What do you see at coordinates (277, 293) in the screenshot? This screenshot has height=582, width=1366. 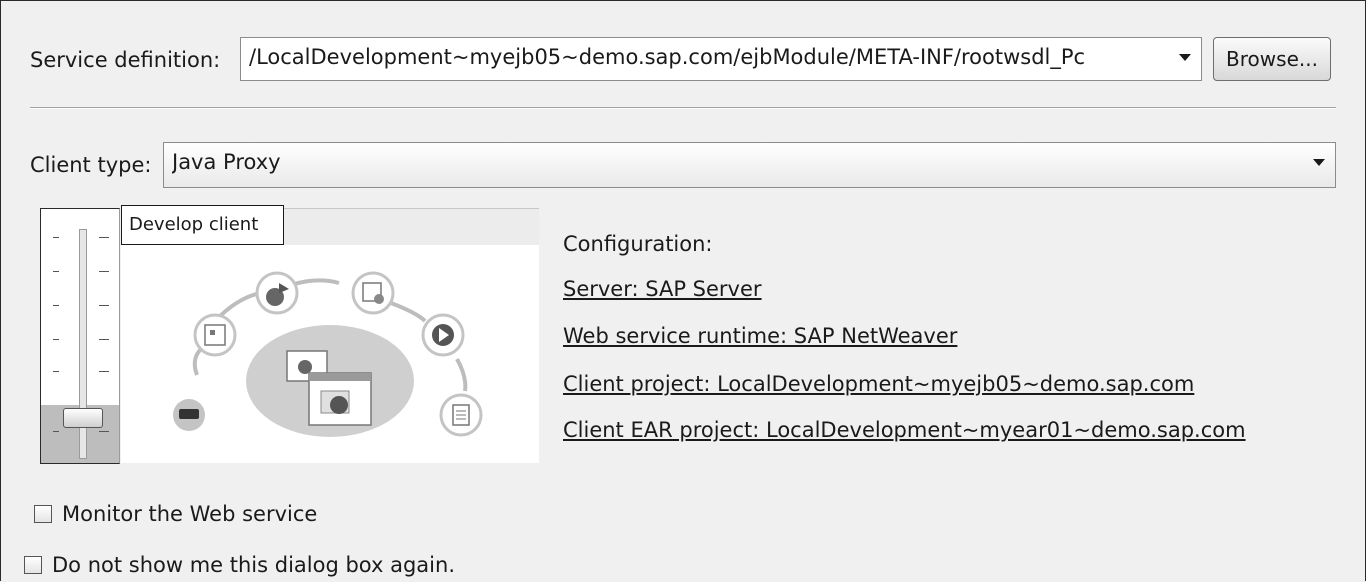 I see `chart-icon` at bounding box center [277, 293].